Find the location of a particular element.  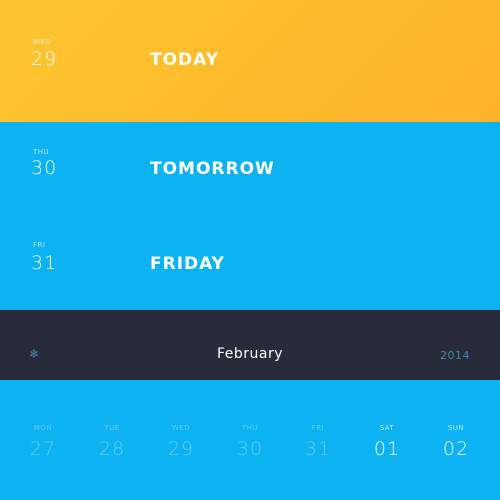

week-day-label: TUE is located at coordinates (112, 428).